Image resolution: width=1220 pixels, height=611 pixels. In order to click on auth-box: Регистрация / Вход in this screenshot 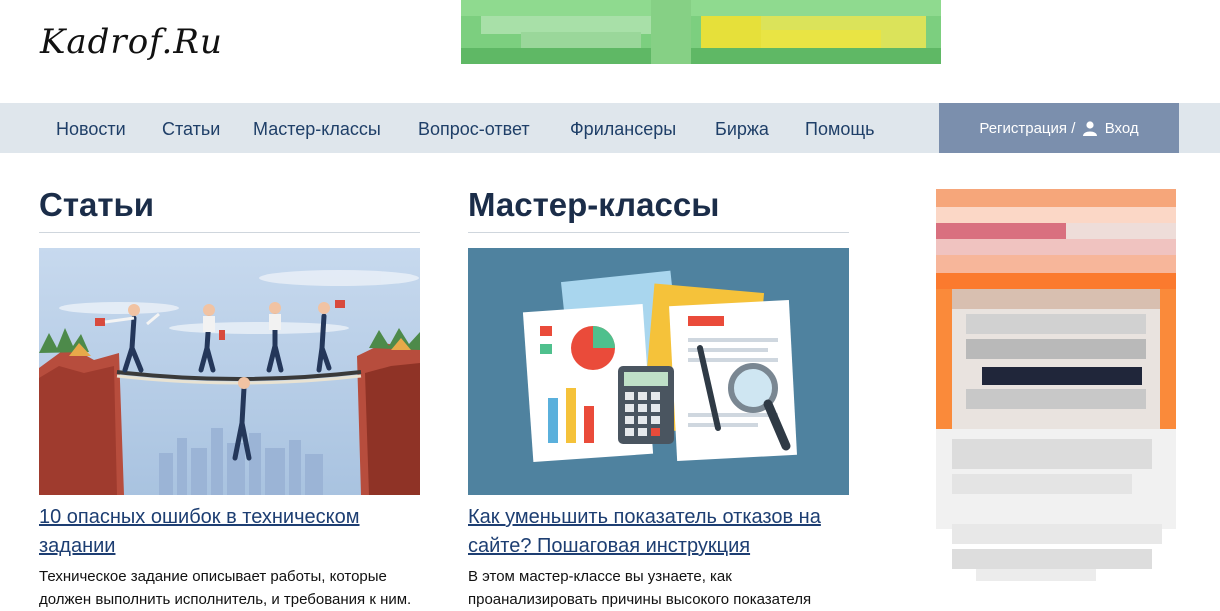, I will do `click(1059, 128)`.